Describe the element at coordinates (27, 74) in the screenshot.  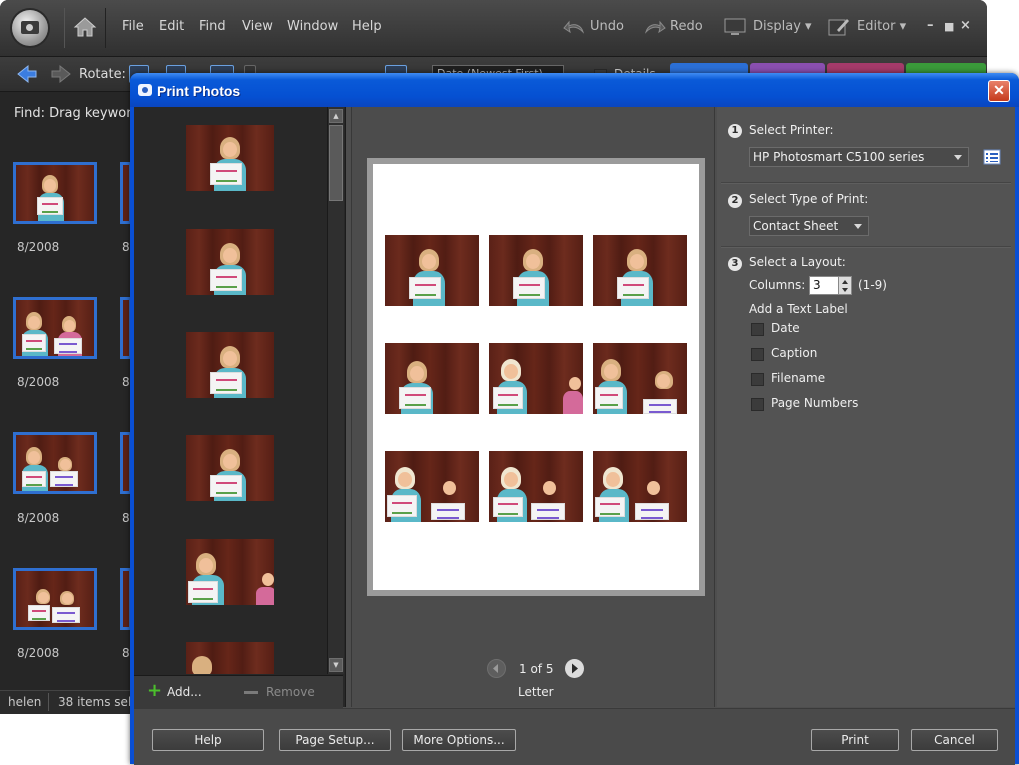
I see `back-arrow-icon` at that location.